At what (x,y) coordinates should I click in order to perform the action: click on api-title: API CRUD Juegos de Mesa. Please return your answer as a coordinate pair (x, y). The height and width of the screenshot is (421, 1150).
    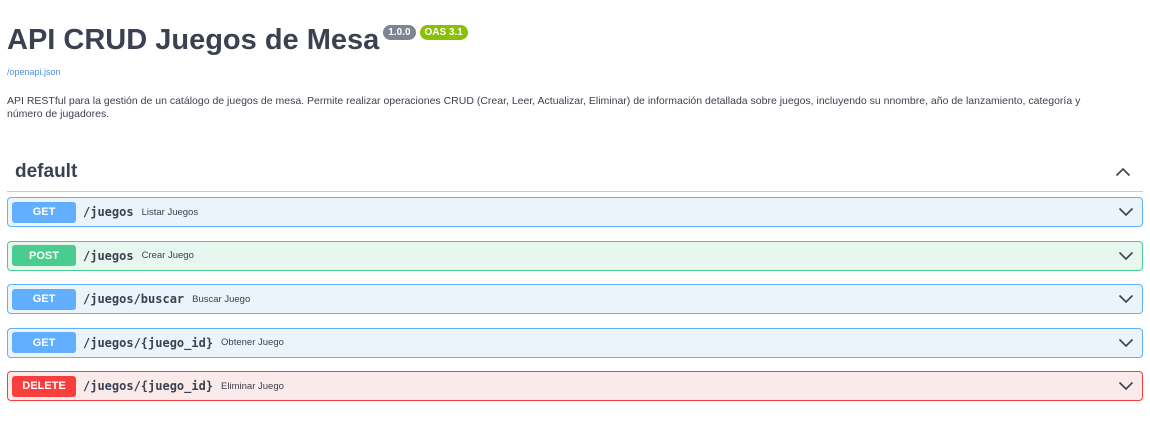
    Looking at the image, I should click on (193, 40).